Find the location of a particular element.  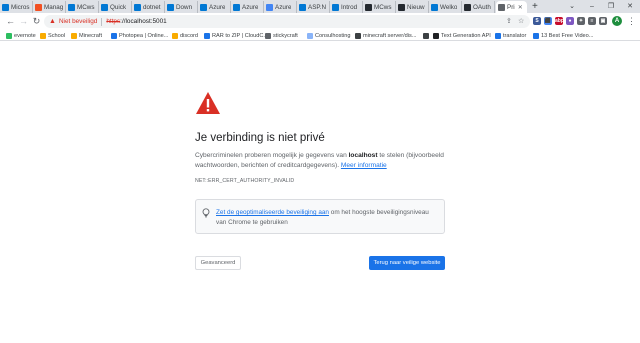

tab-label: MCws is located at coordinates (86, 7).